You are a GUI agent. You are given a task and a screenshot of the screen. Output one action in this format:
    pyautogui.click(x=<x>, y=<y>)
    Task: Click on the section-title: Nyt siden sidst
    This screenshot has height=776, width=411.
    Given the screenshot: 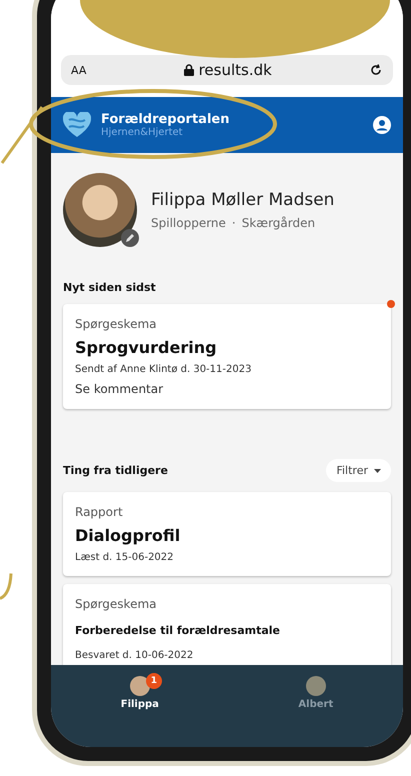 What is the action you would take?
    pyautogui.click(x=109, y=287)
    